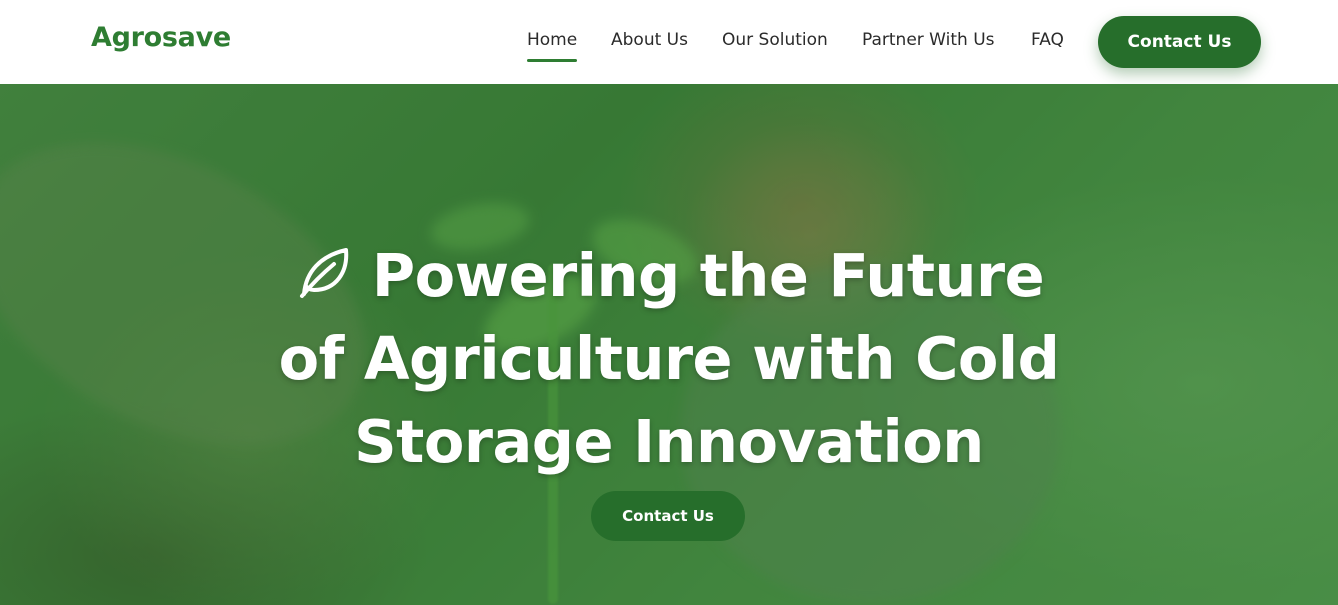 This screenshot has height=605, width=1338. Describe the element at coordinates (775, 40) in the screenshot. I see `nav-item-our-solution: Our Solution` at that location.